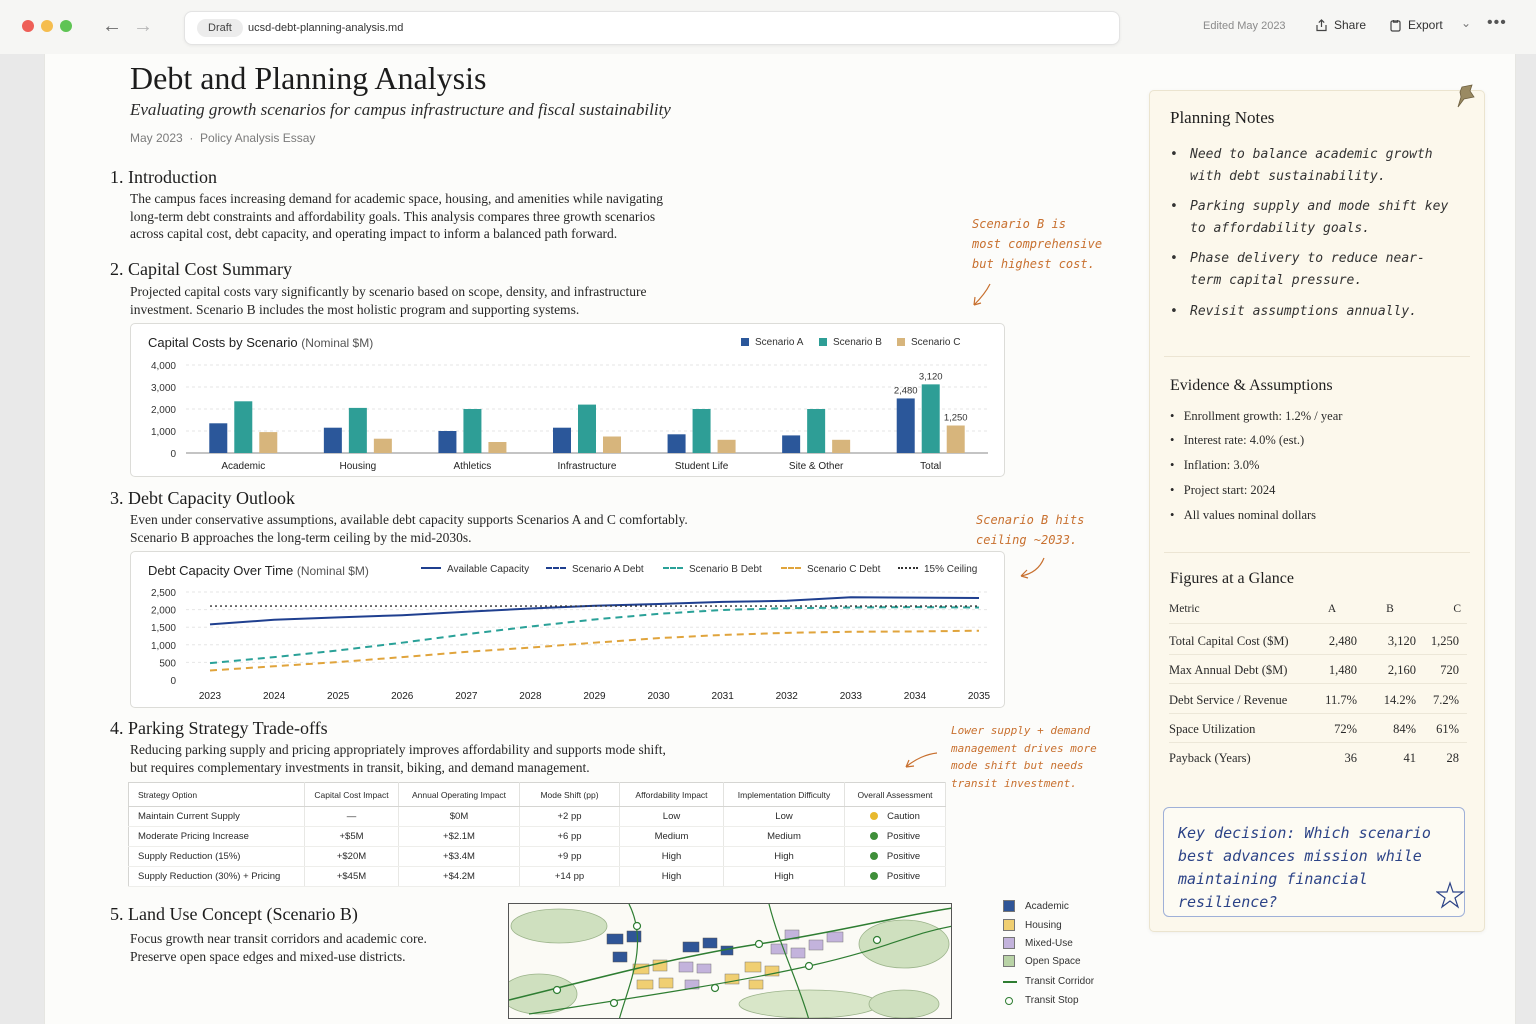 The image size is (1536, 1024). I want to click on status-label: Caution, so click(903, 816).